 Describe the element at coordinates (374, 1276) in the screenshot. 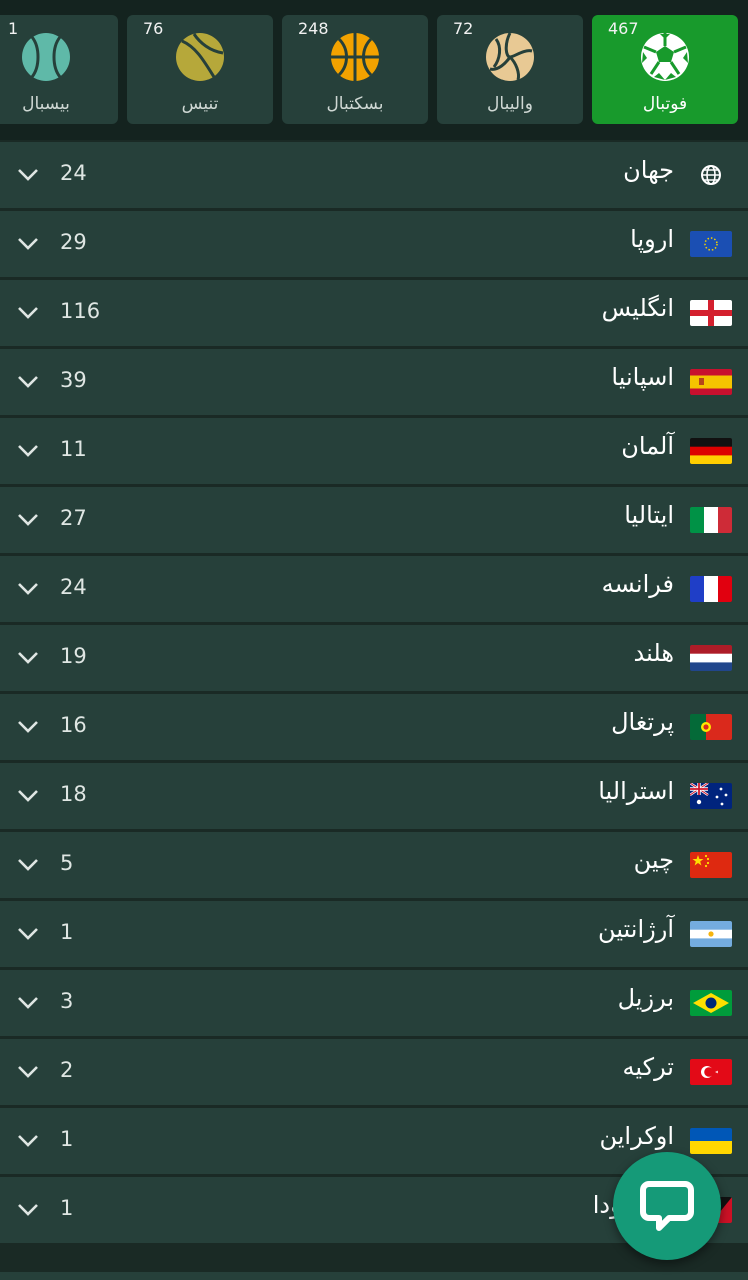

I see `next-row-edge` at that location.